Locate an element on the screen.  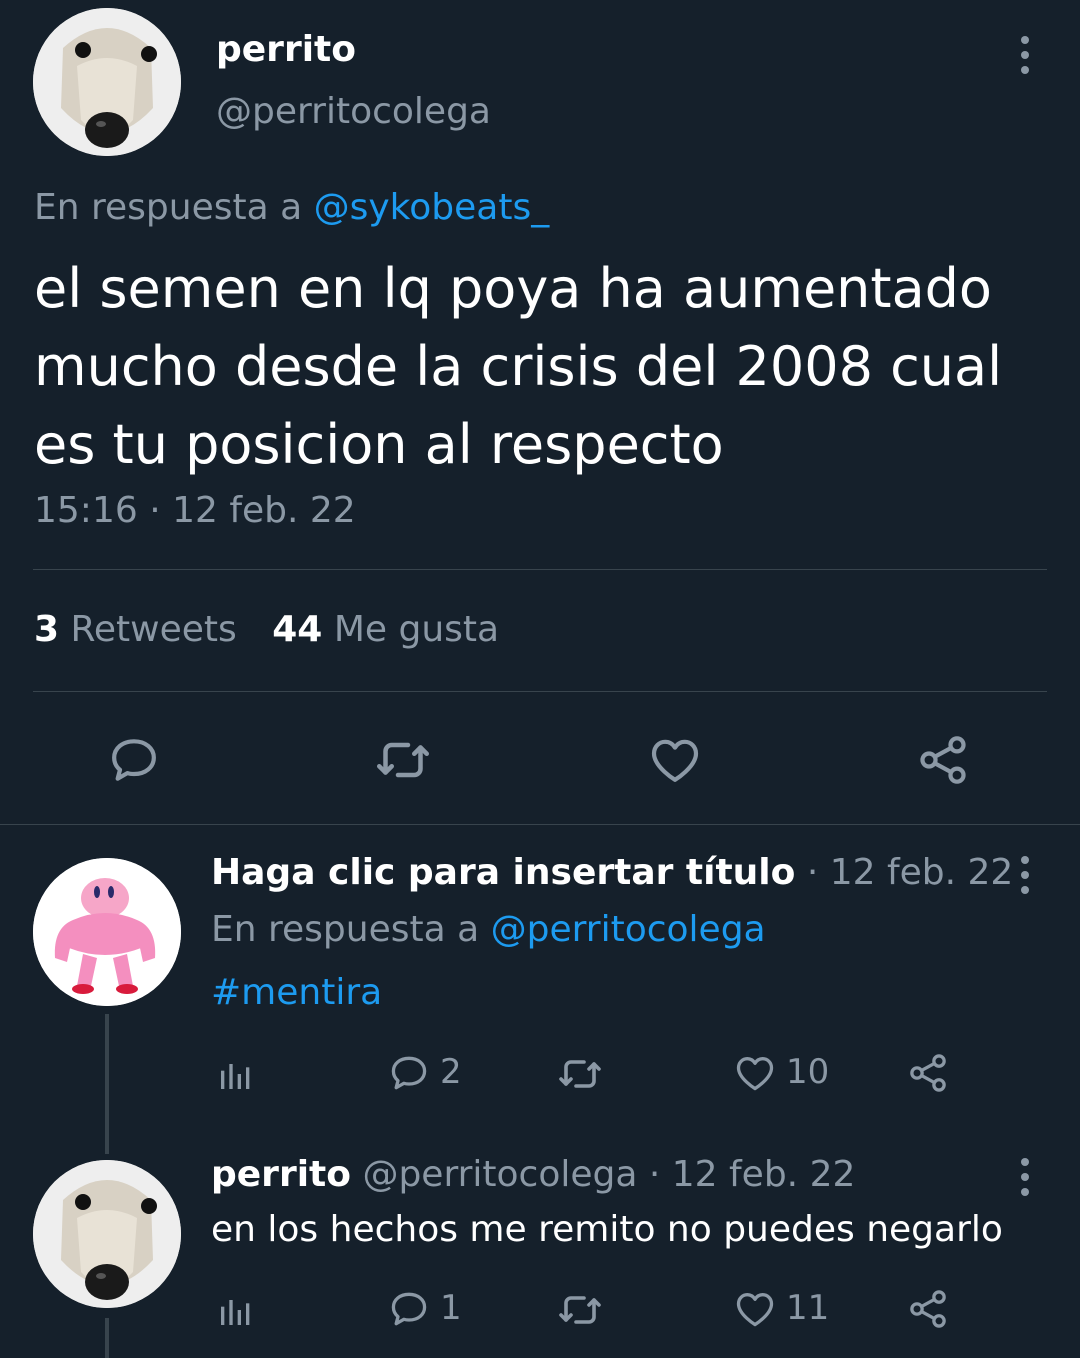
reply-count: 1 is located at coordinates (451, 1308).